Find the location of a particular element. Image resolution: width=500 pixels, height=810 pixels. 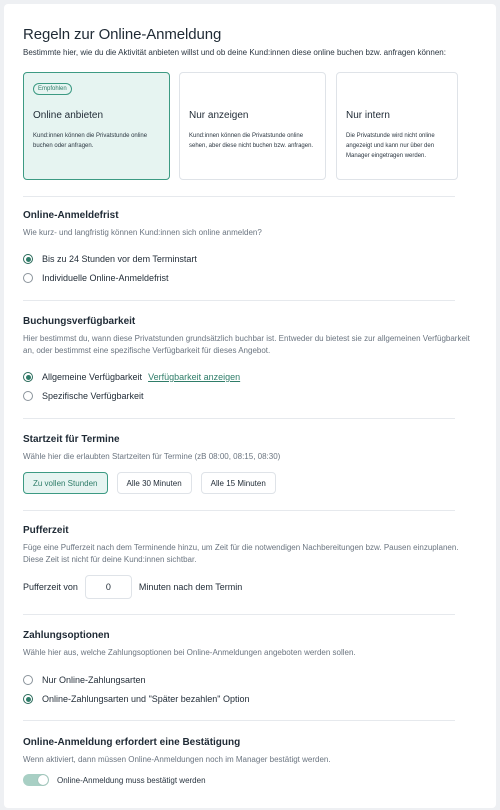

buffer-suffix: Minuten nach dem Termin is located at coordinates (190, 587).